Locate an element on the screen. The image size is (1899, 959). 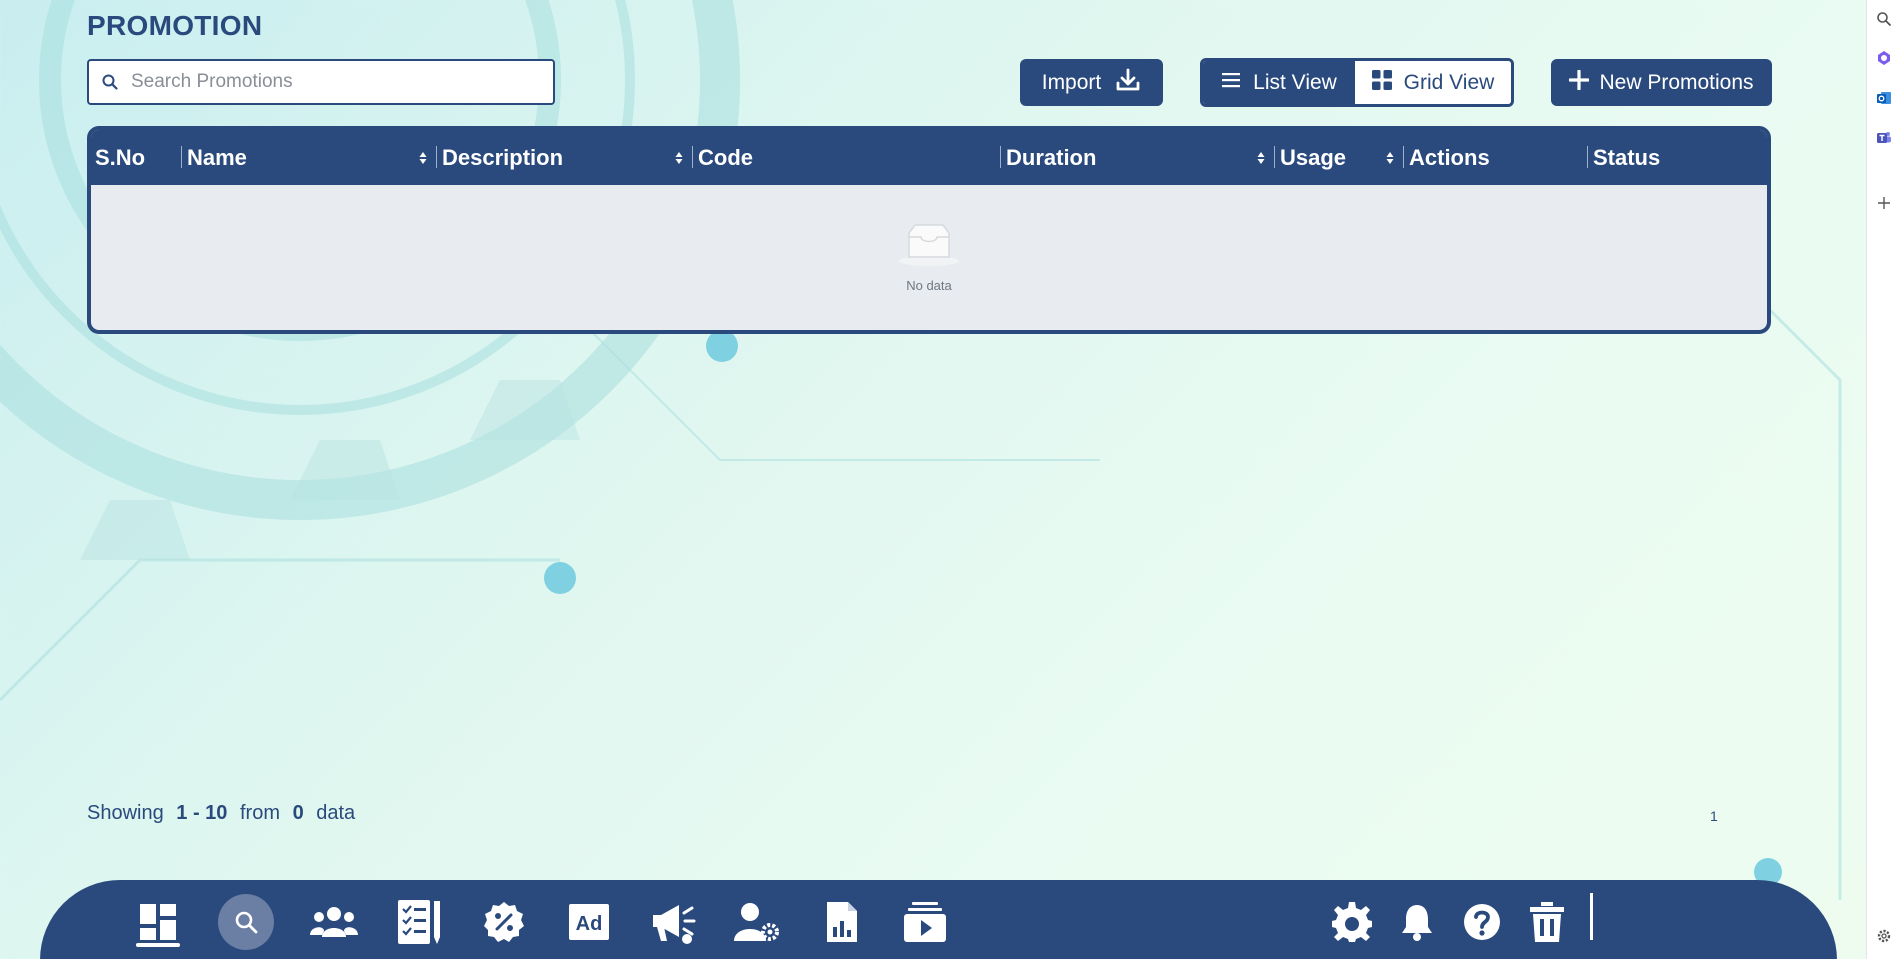
import-button: Import is located at coordinates (1091, 82).